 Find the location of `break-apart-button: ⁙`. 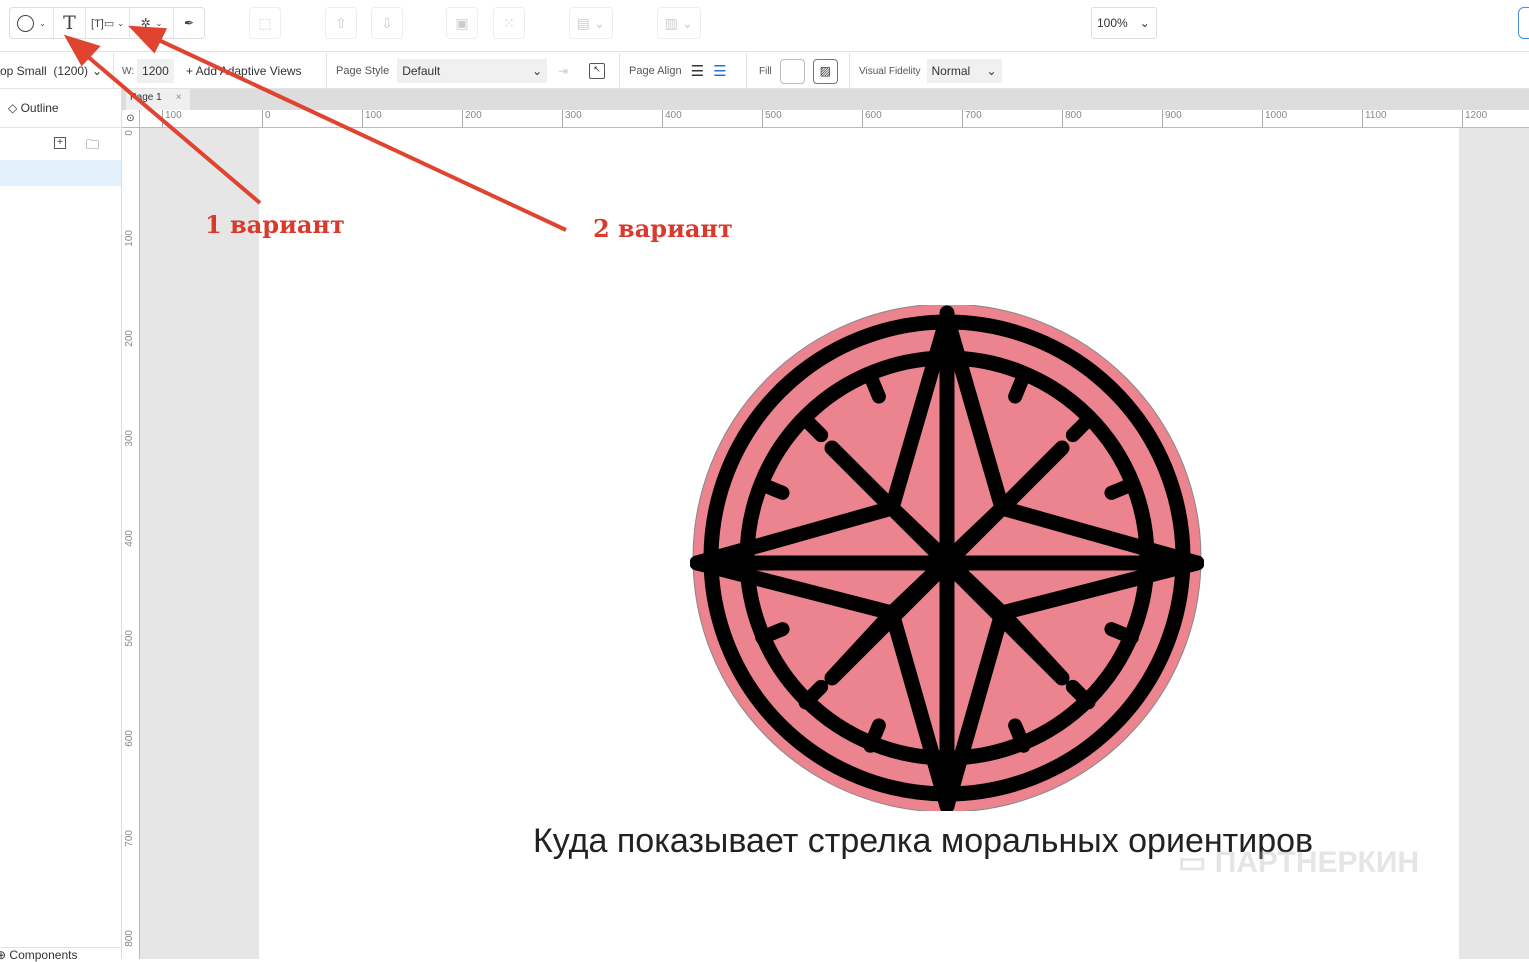

break-apart-button: ⁙ is located at coordinates (509, 23).